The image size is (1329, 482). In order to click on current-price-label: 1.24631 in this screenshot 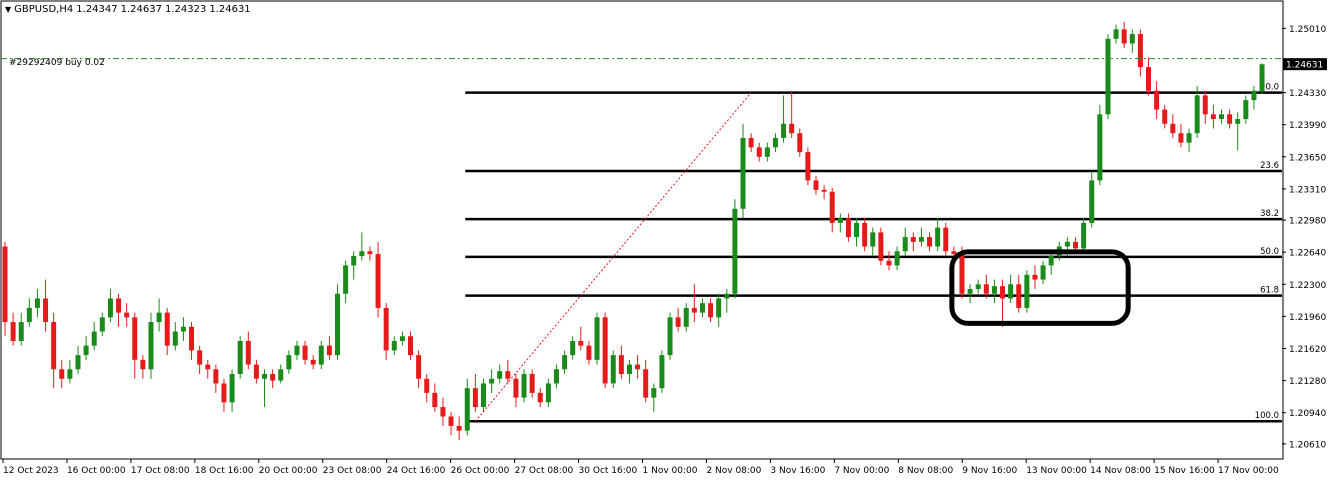, I will do `click(1304, 66)`.